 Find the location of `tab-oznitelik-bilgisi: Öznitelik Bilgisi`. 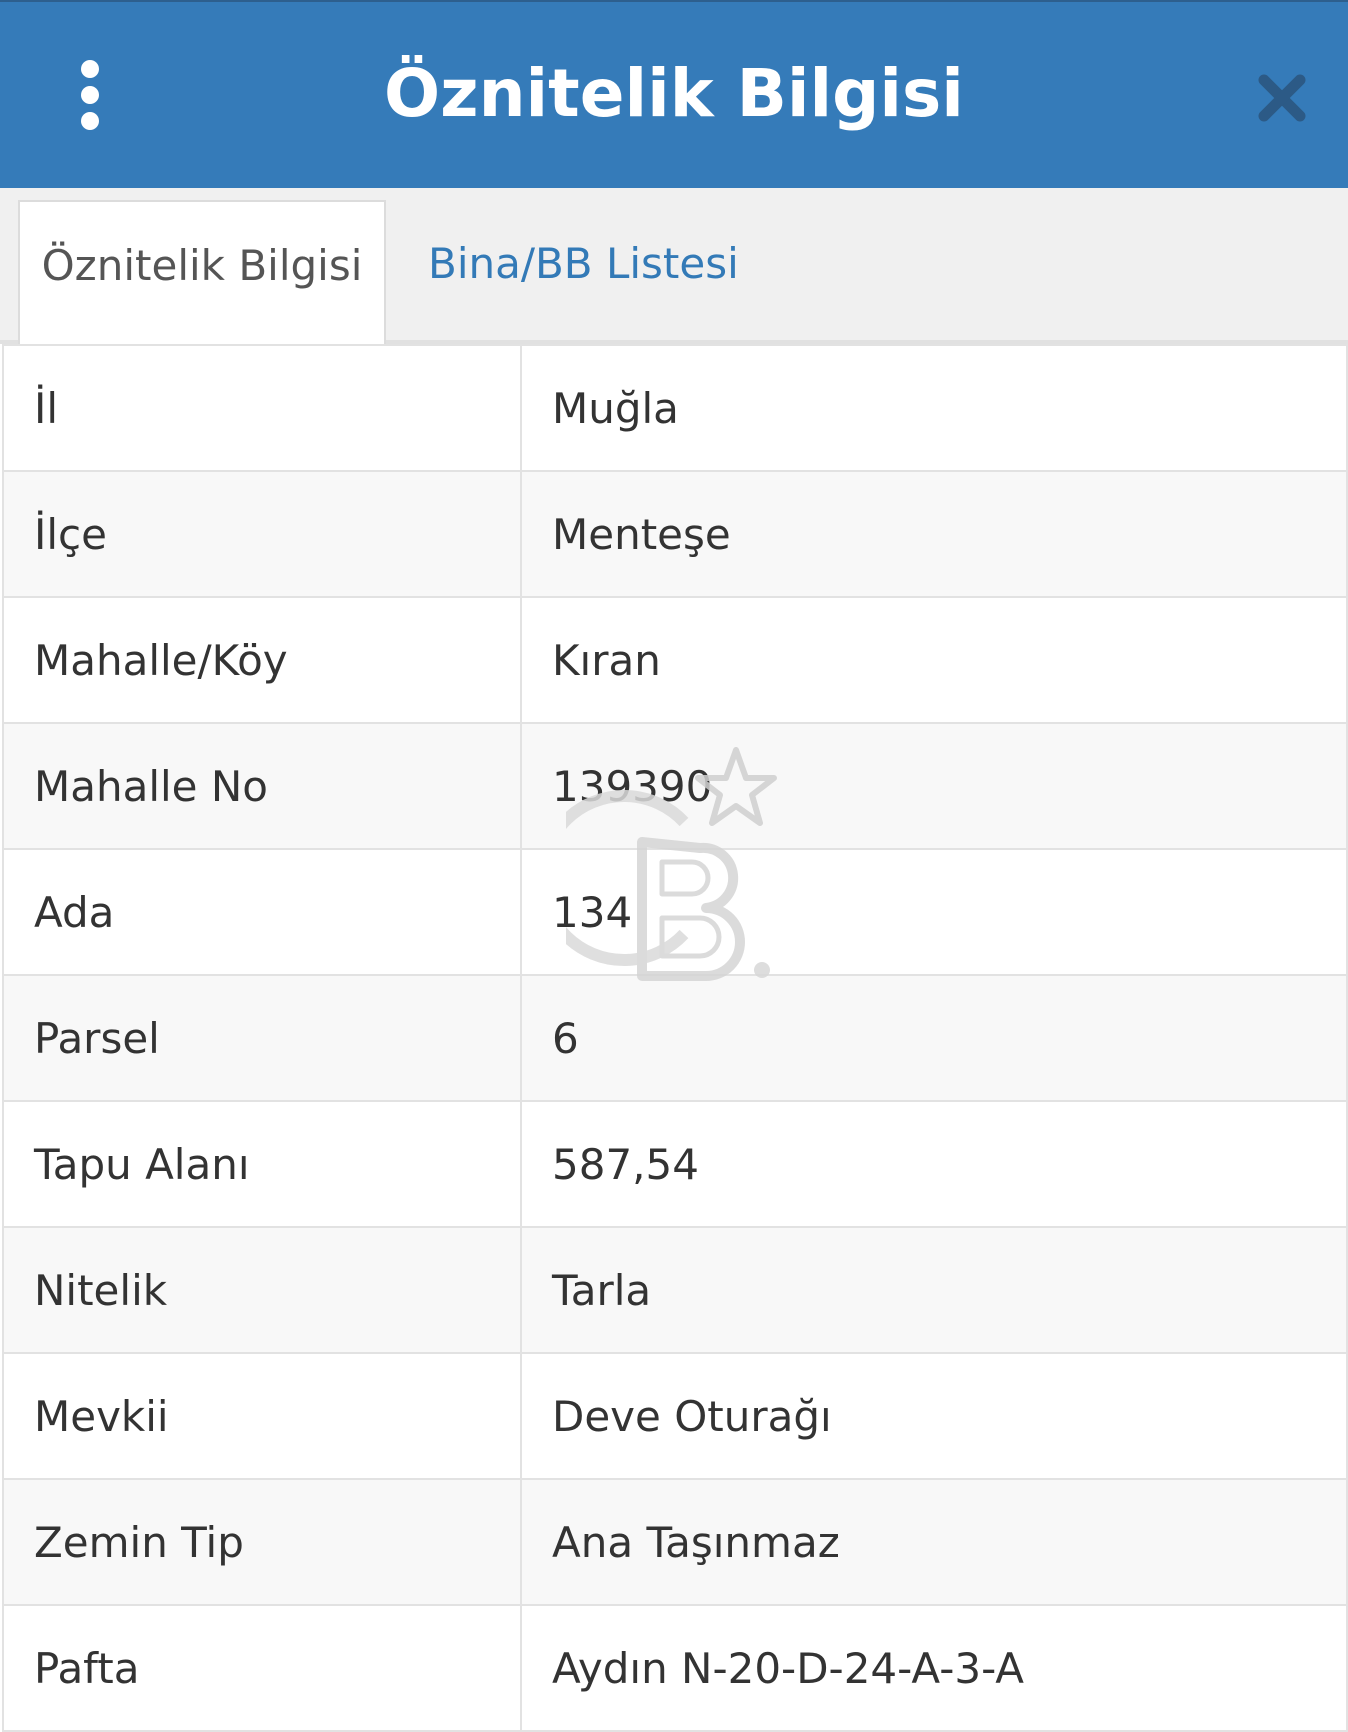

tab-oznitelik-bilgisi: Öznitelik Bilgisi is located at coordinates (202, 272).